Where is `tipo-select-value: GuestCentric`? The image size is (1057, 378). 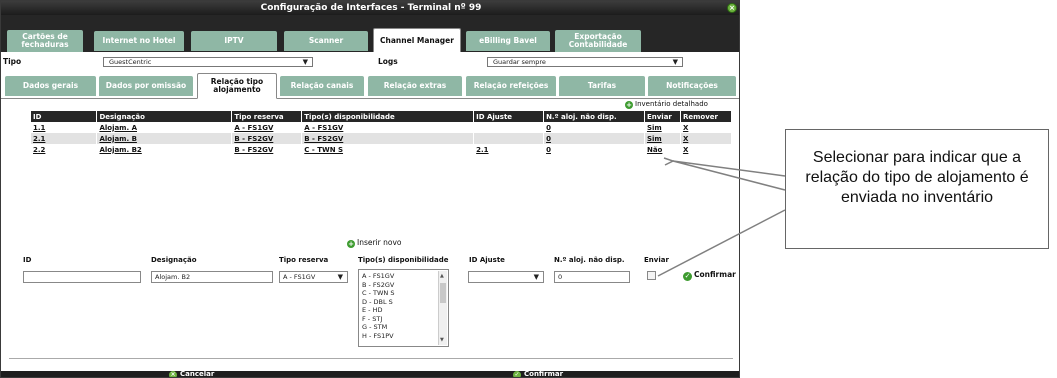
tipo-select-value: GuestCentric is located at coordinates (130, 62).